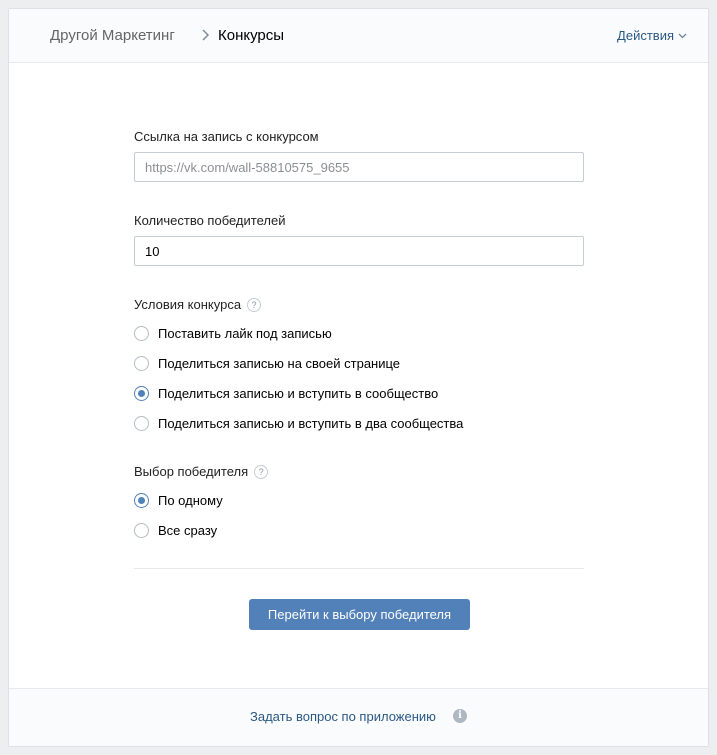 This screenshot has width=717, height=755. What do you see at coordinates (359, 167) in the screenshot?
I see `post-link-input` at bounding box center [359, 167].